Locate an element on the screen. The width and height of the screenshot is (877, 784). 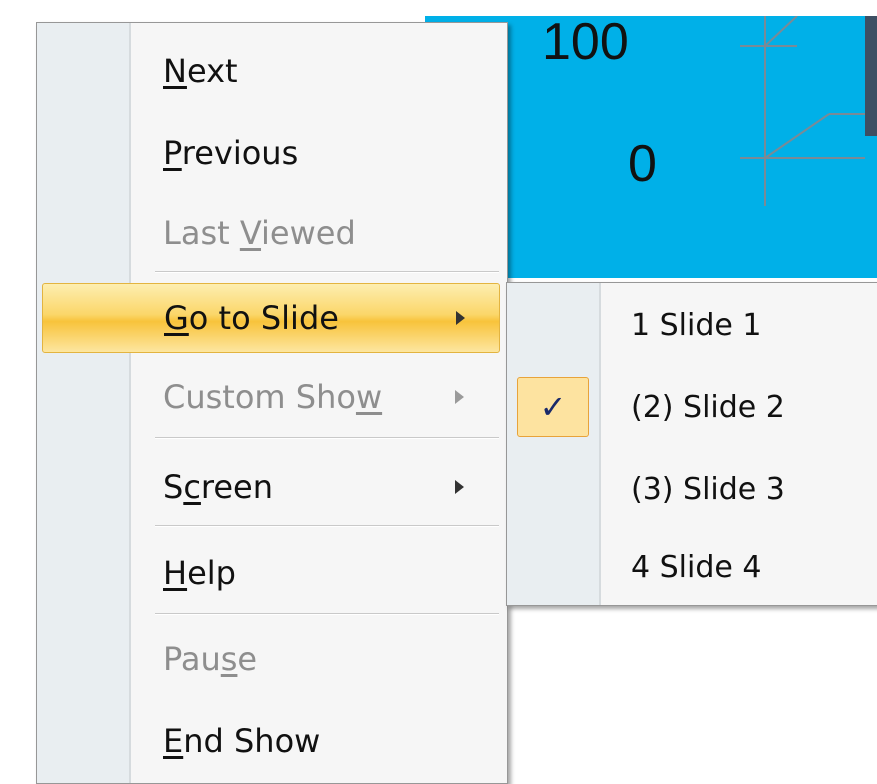
menu-item-label: Screen is located at coordinates (218, 487).